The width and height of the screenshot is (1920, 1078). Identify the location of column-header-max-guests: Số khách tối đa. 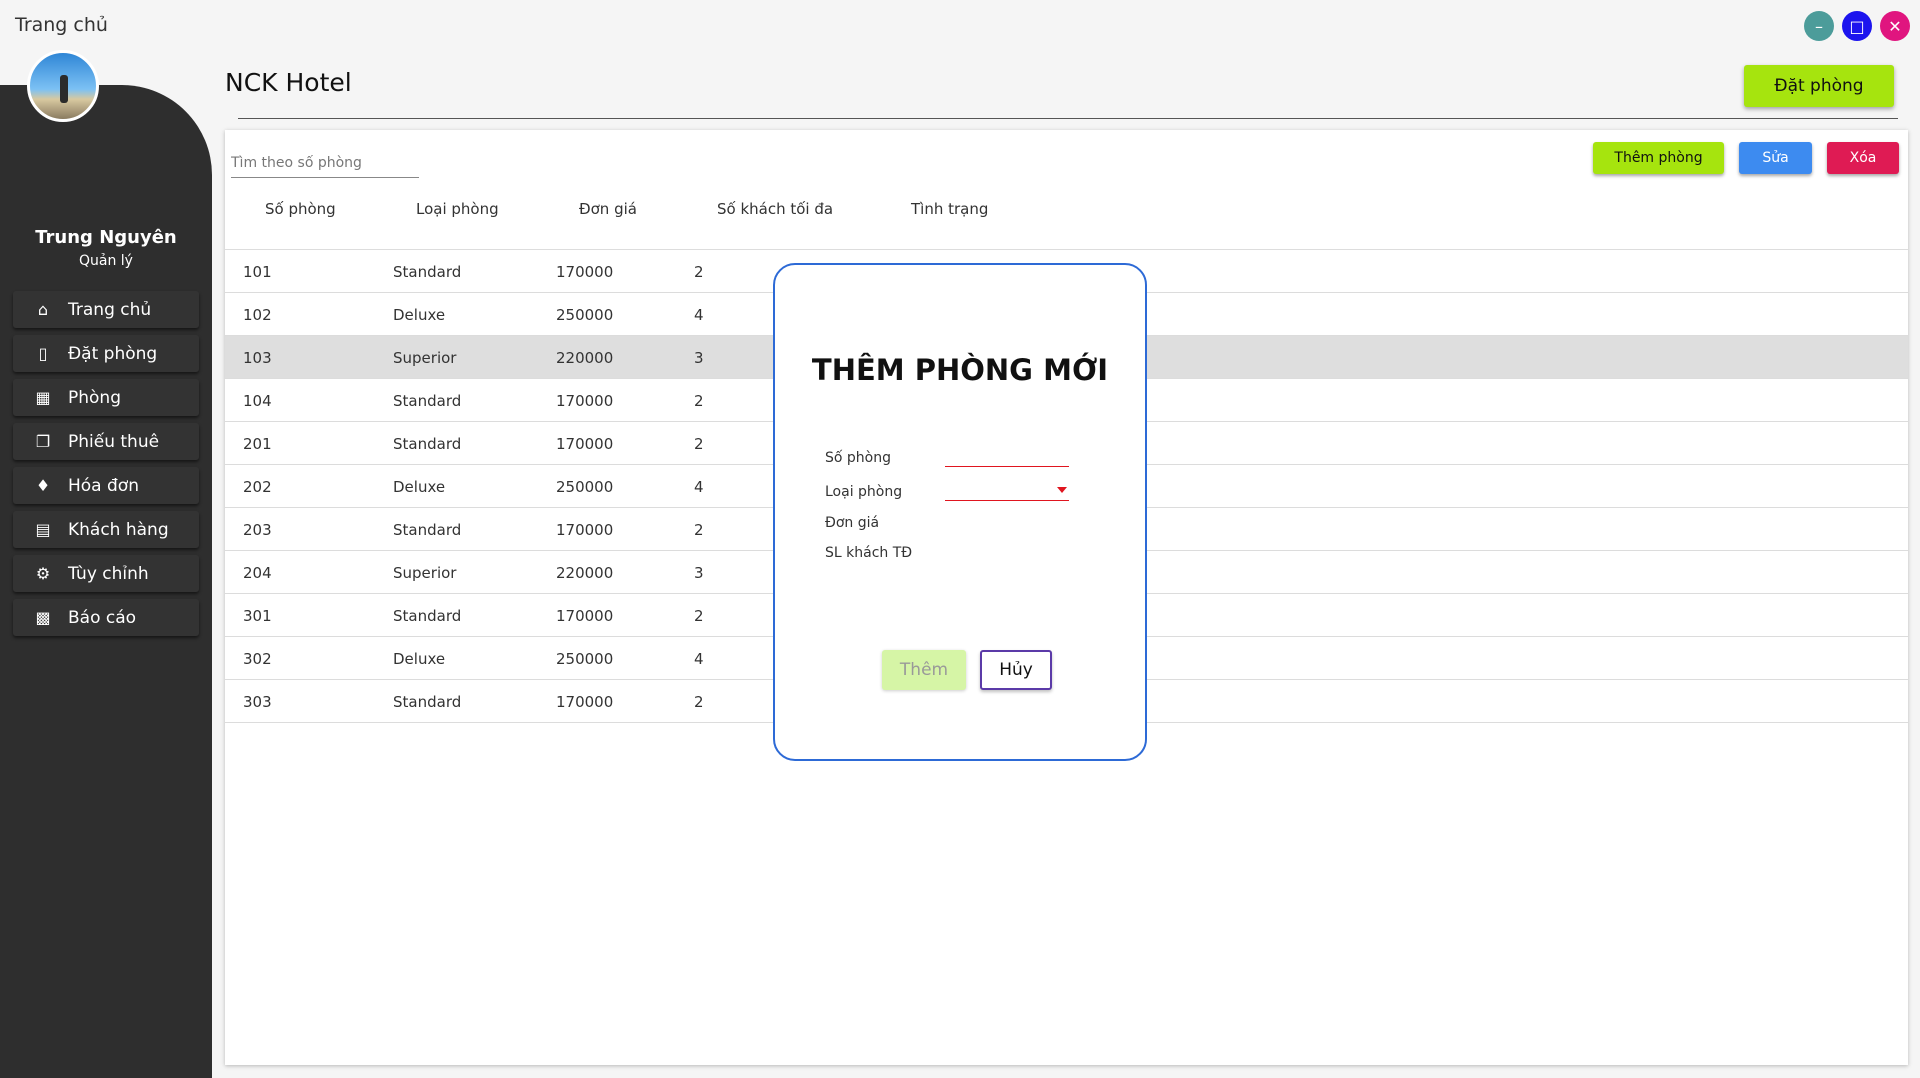
(775, 209).